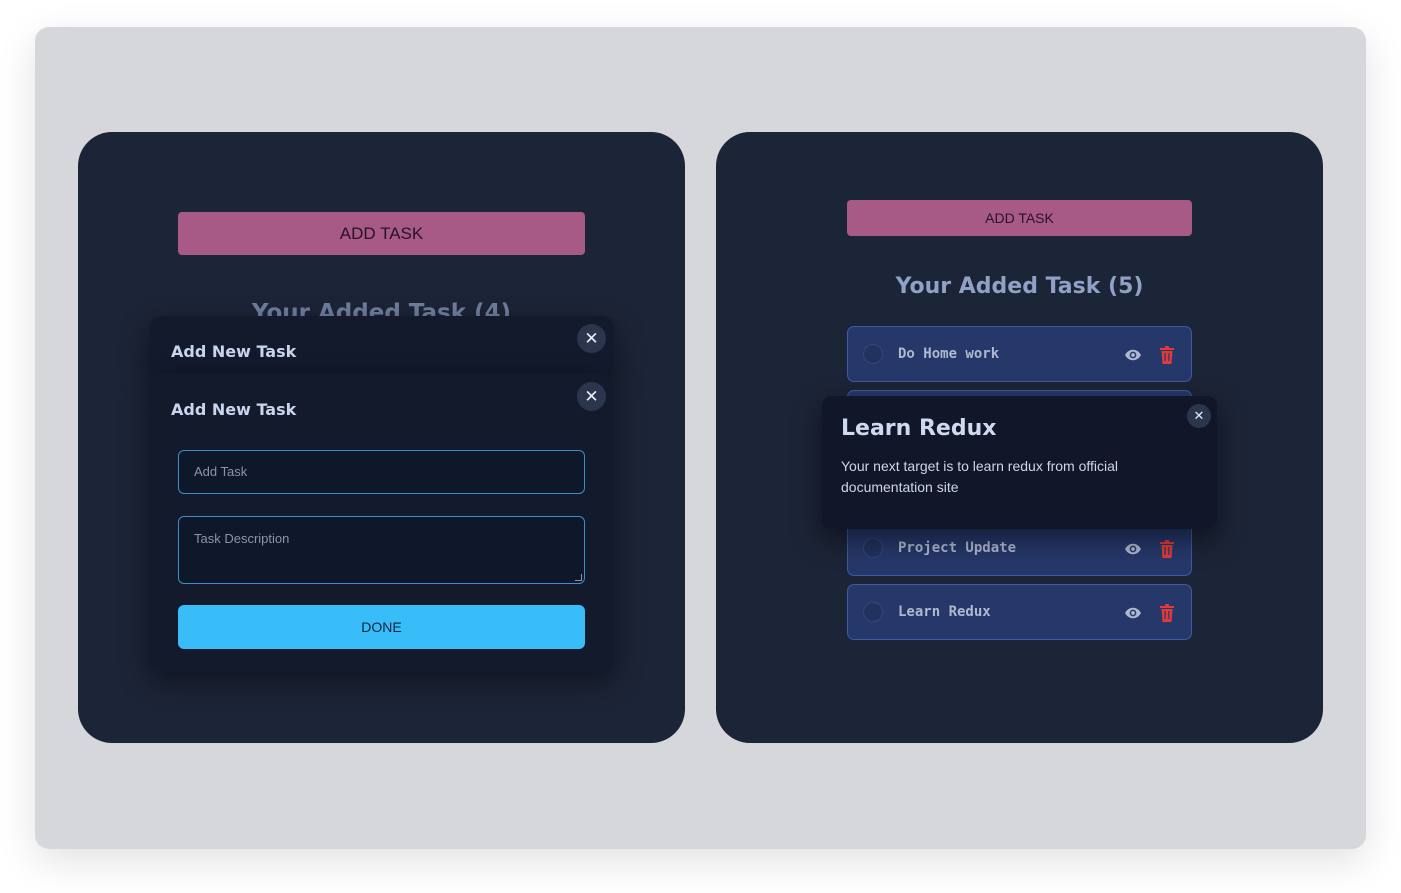 This screenshot has width=1401, height=893. What do you see at coordinates (381, 627) in the screenshot?
I see `done-button: DONE` at bounding box center [381, 627].